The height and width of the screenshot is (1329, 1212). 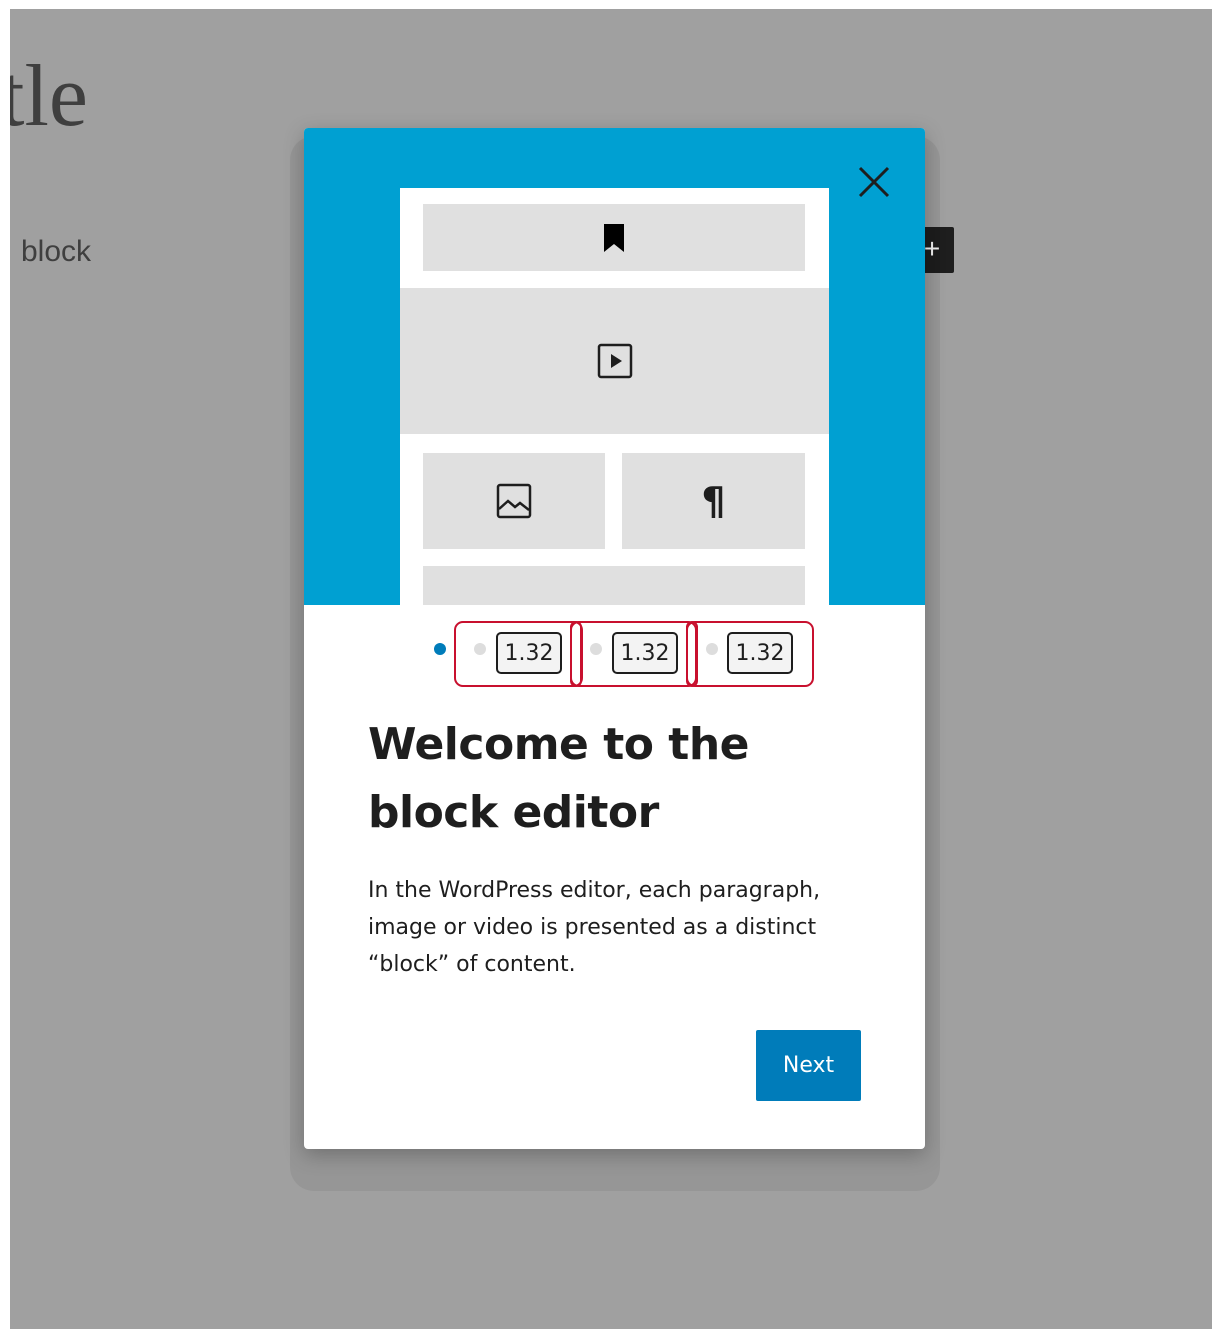 I want to click on editor-illustration-frame: ¶, so click(x=614, y=396).